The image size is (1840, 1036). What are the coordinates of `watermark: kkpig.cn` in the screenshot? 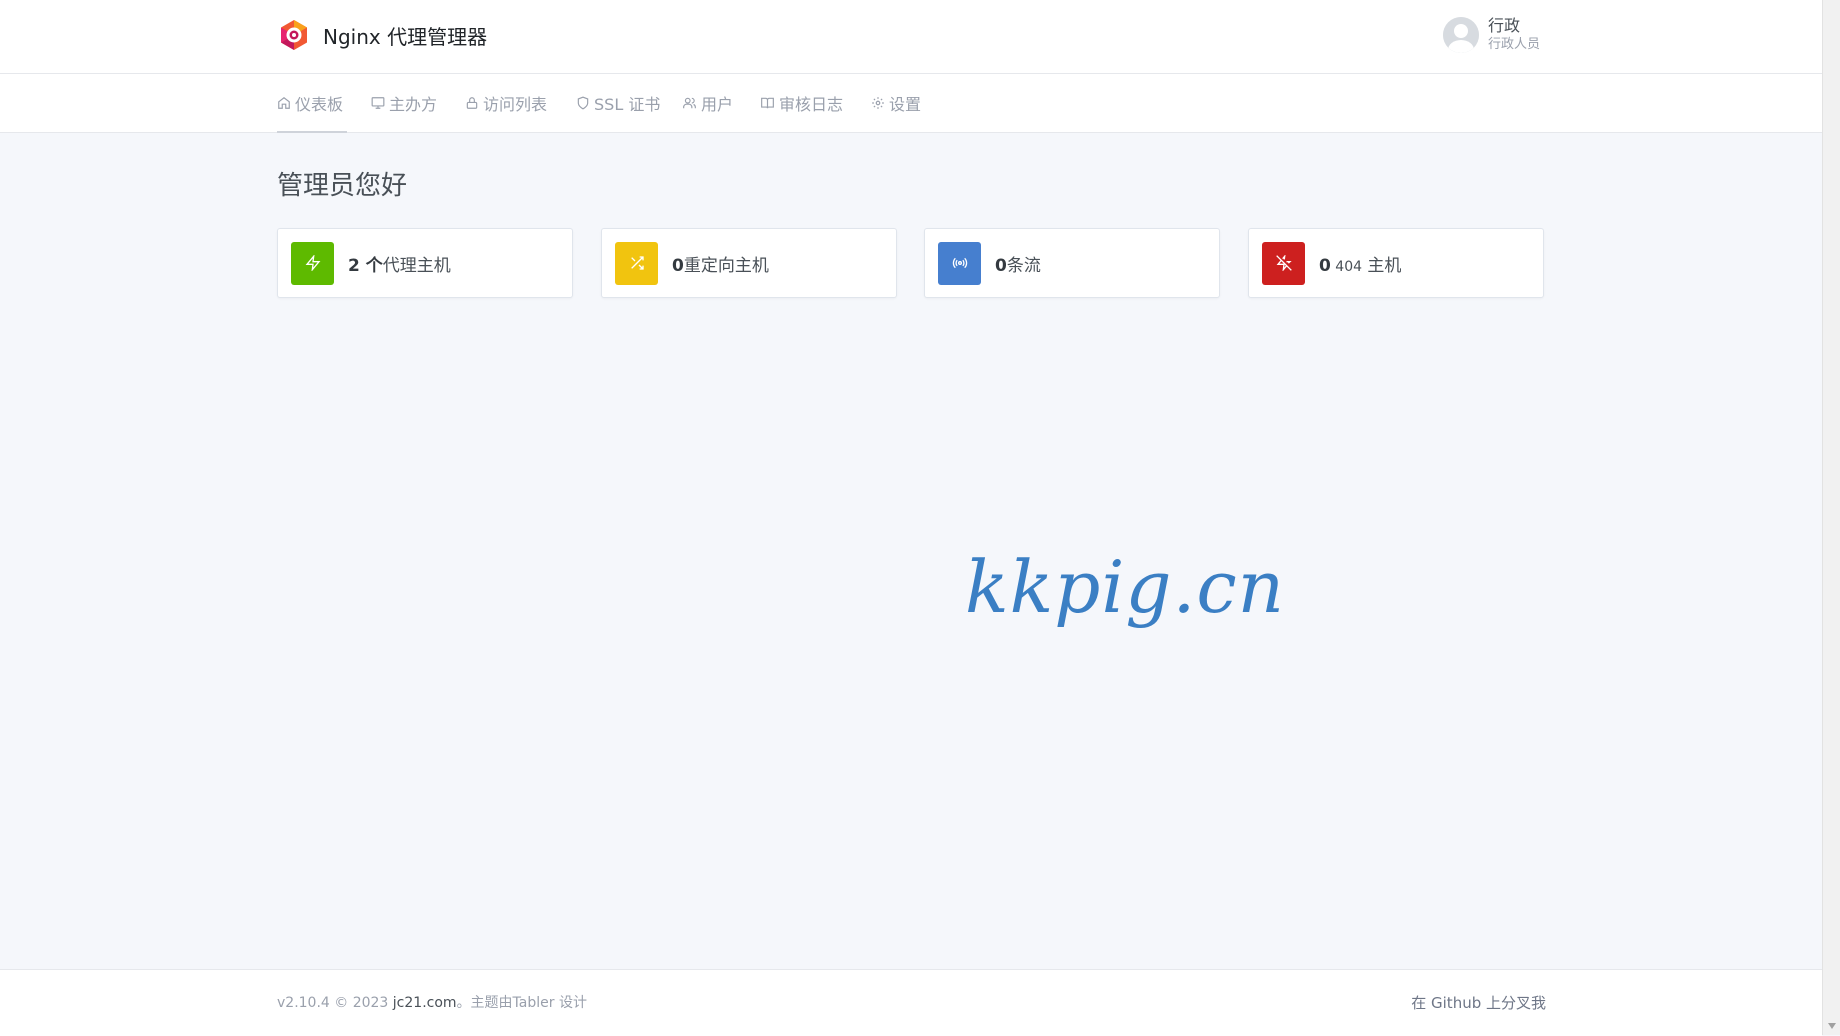 It's located at (1125, 587).